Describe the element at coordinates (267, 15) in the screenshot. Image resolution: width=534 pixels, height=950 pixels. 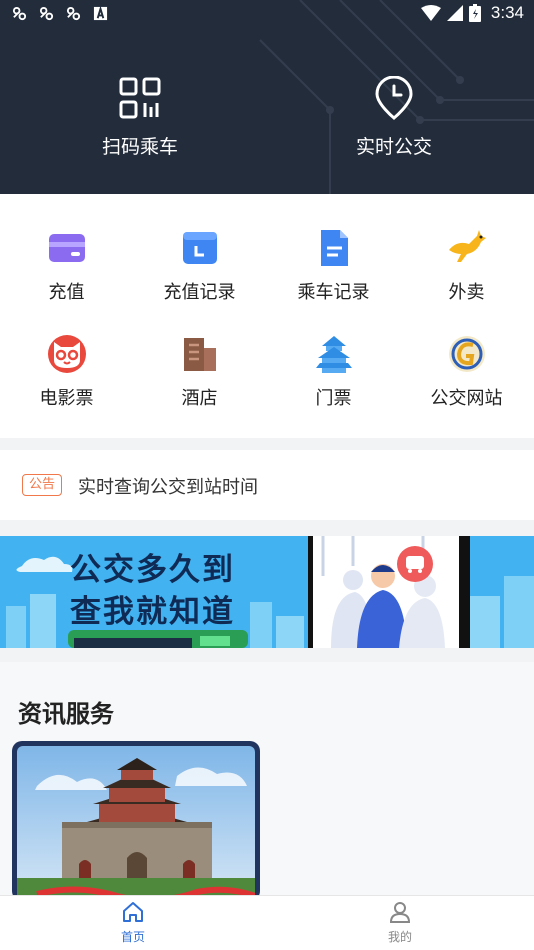
I see `status-bar: 3:34` at that location.